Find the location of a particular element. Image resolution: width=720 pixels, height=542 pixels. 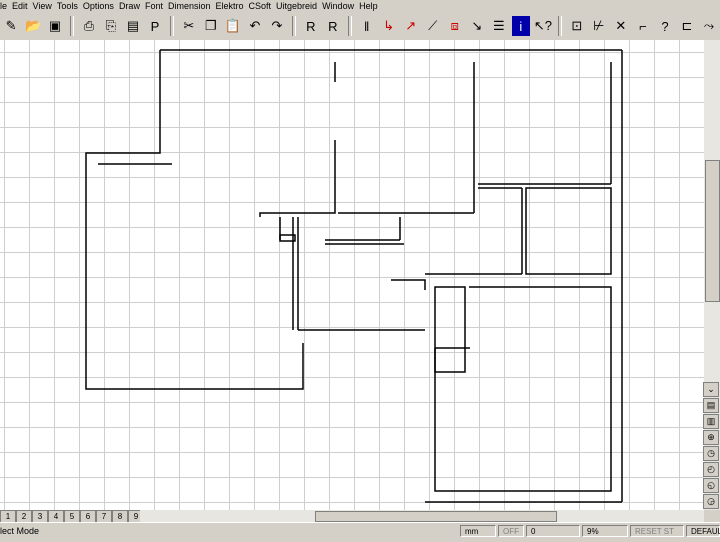

redo-icon: ↷ is located at coordinates (277, 26).